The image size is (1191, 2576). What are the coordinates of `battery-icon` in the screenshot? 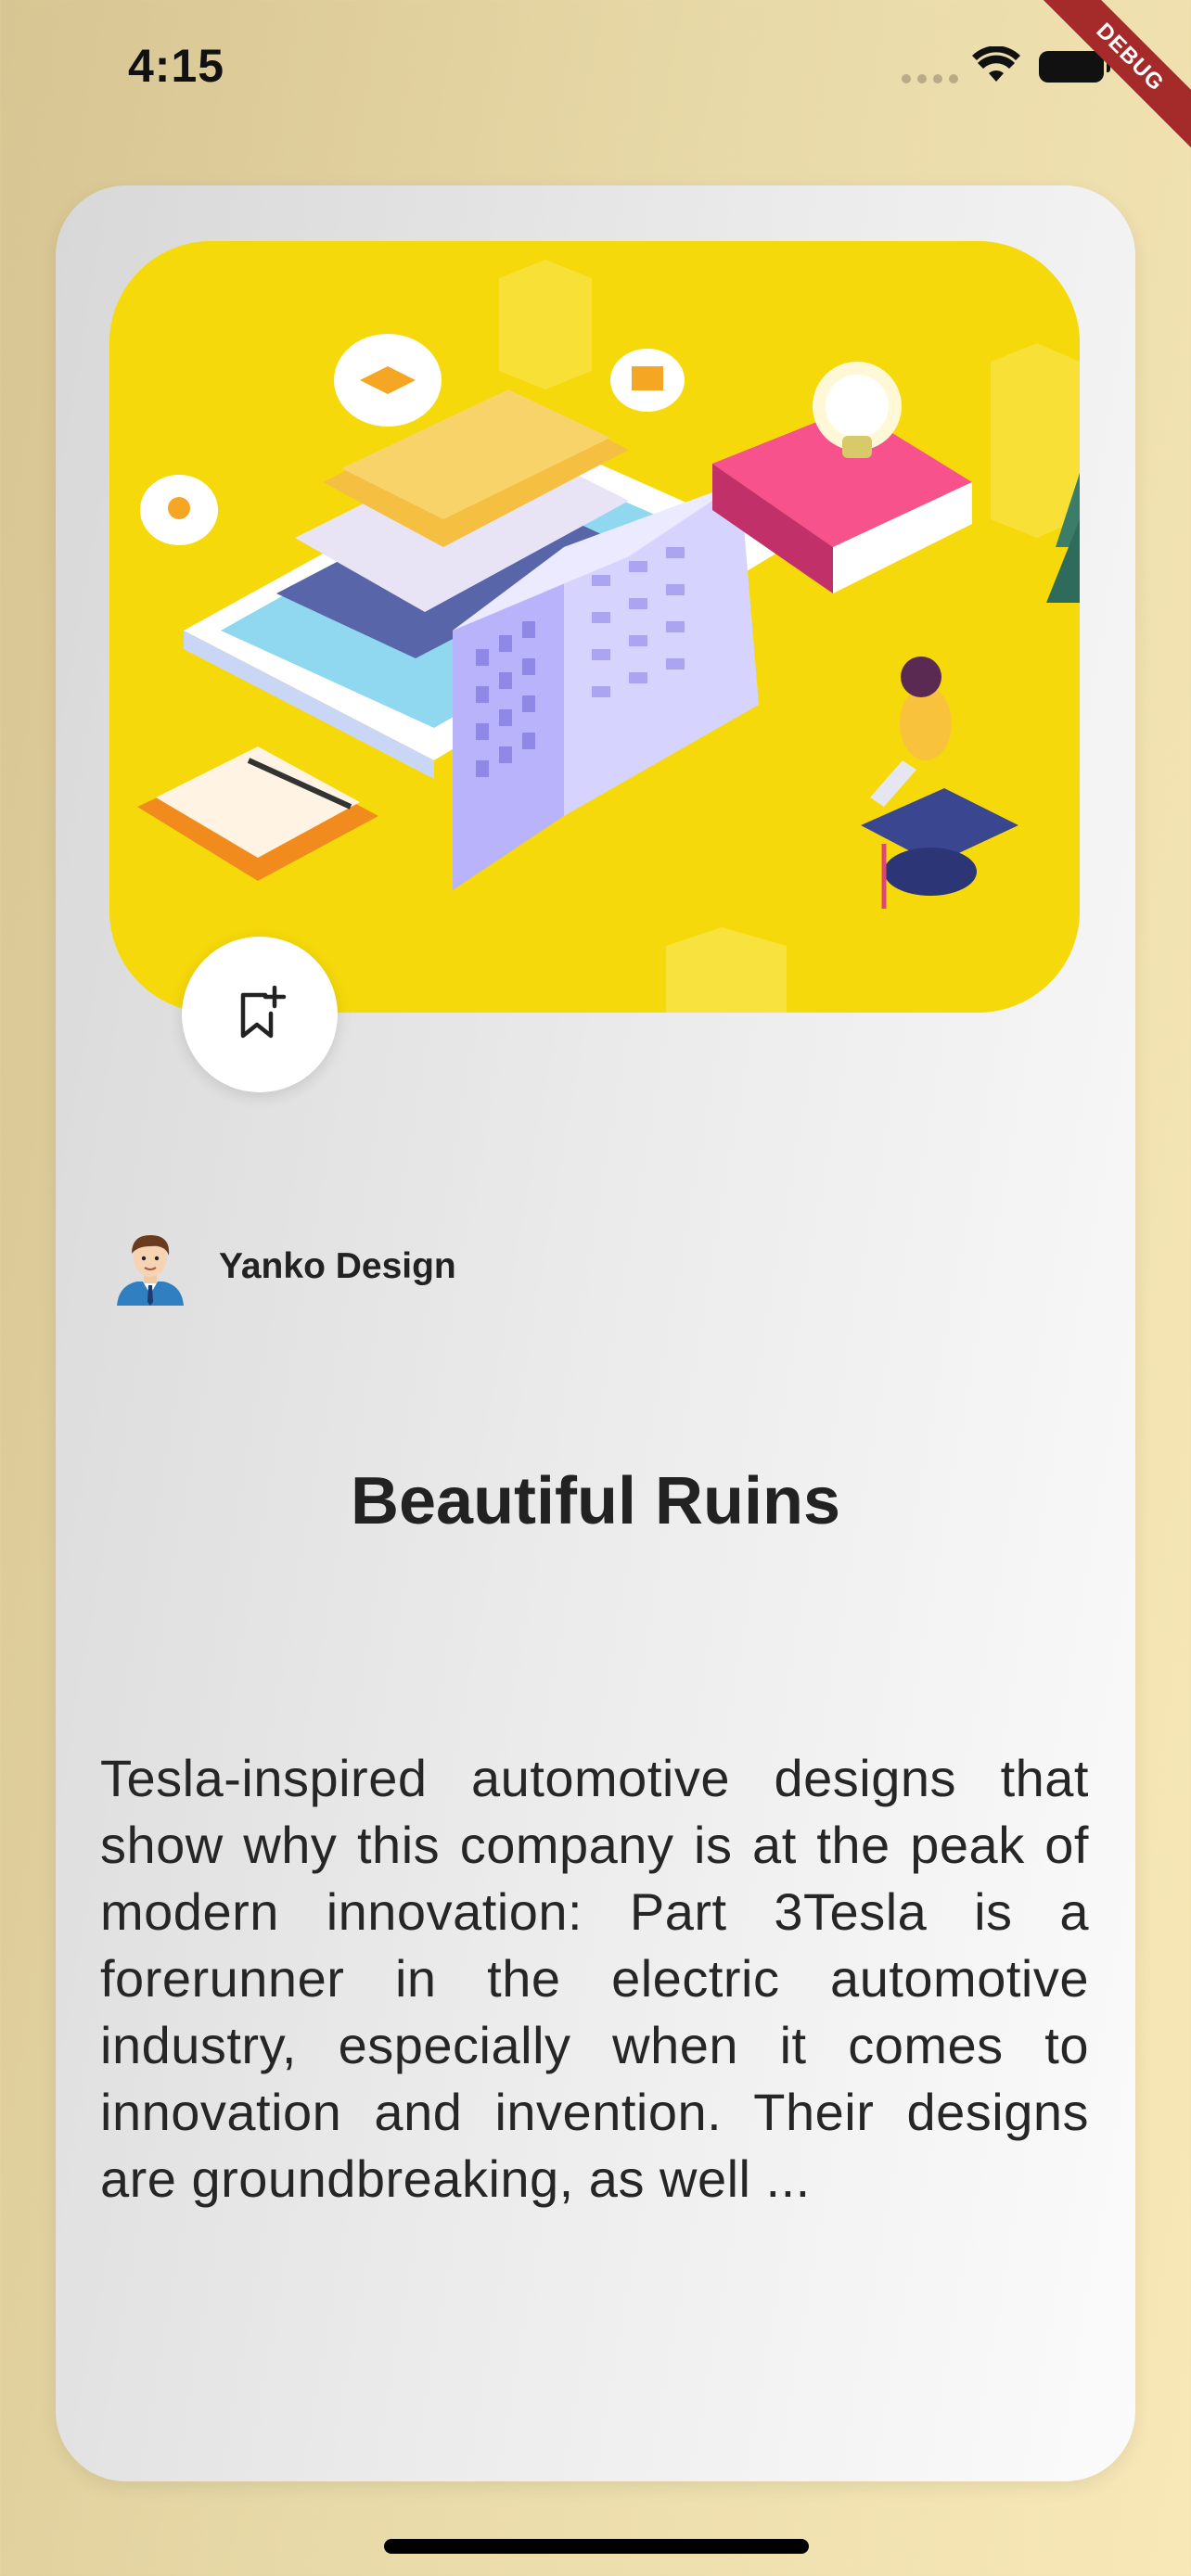 It's located at (1074, 67).